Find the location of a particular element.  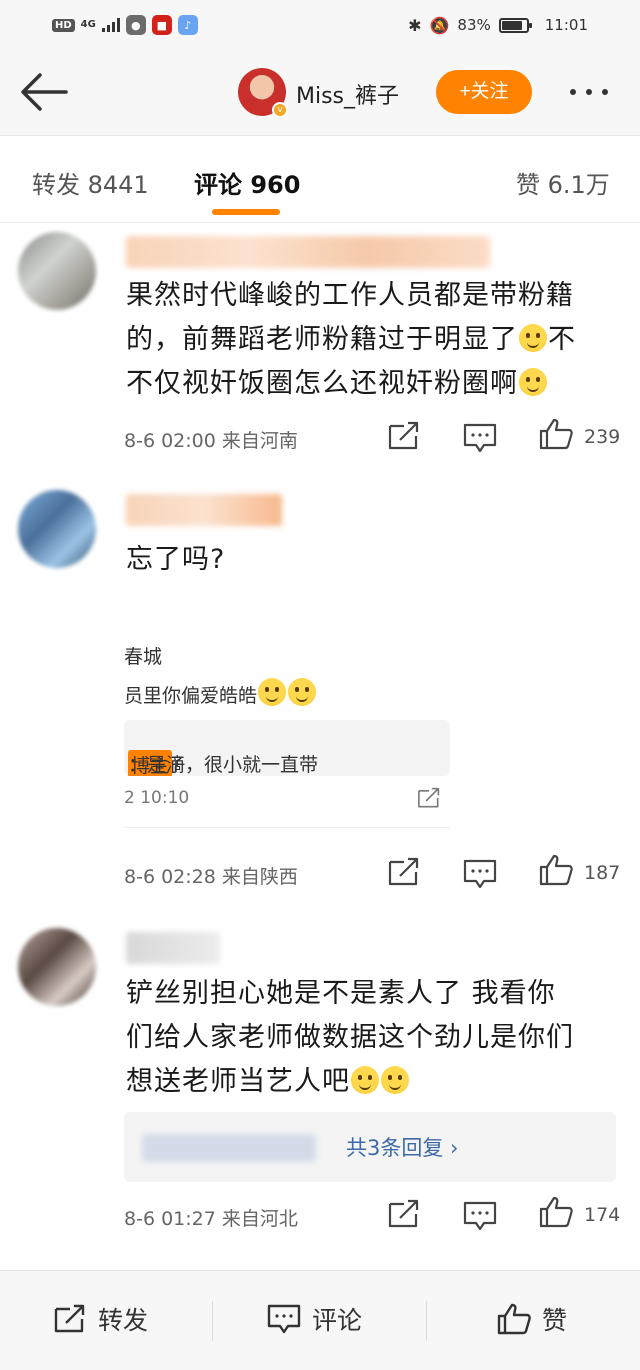

comment-label: 评论 is located at coordinates (337, 1320).